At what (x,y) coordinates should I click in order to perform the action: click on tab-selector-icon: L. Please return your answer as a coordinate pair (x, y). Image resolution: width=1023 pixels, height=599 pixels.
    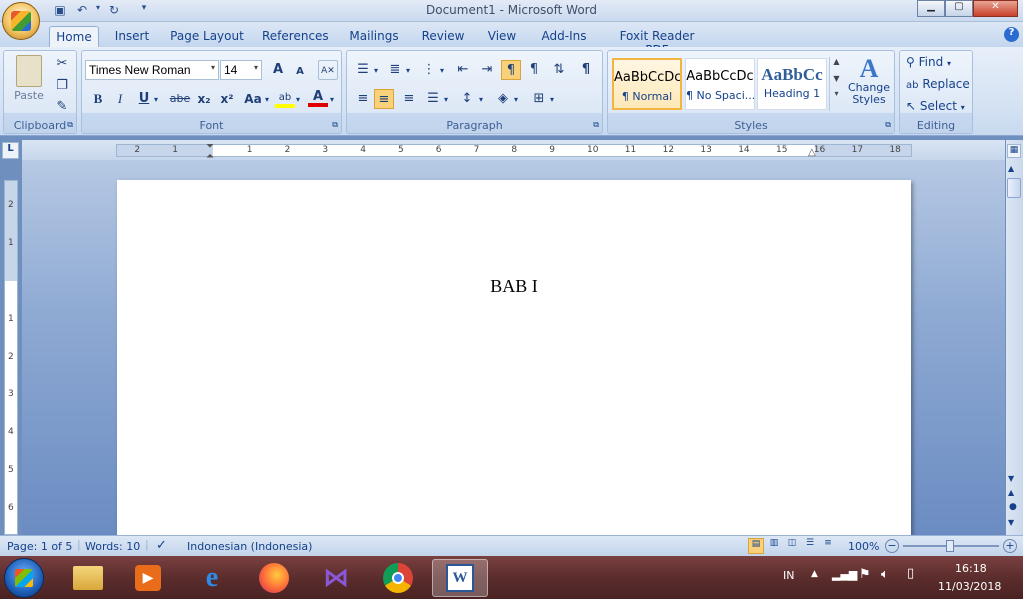
    Looking at the image, I should click on (10, 150).